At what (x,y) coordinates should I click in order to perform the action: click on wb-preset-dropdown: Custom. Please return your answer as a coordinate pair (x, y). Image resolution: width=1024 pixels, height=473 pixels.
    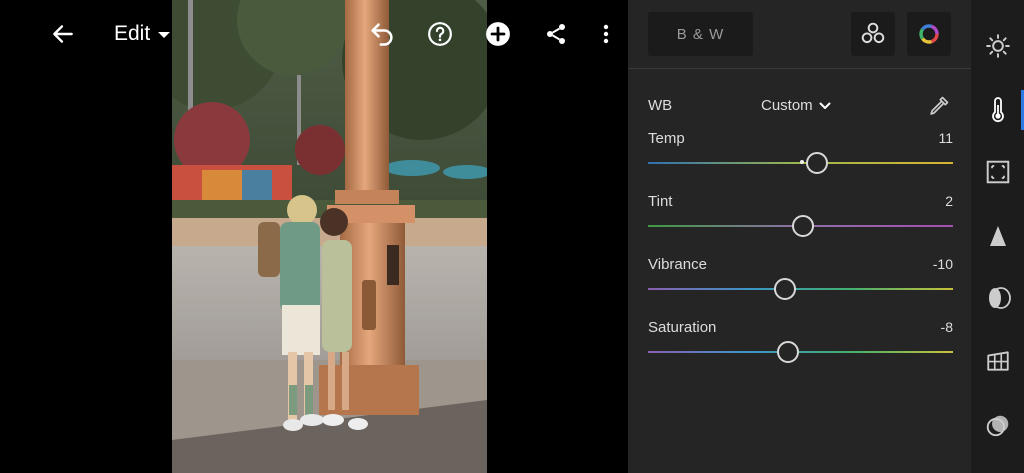
    Looking at the image, I should click on (796, 105).